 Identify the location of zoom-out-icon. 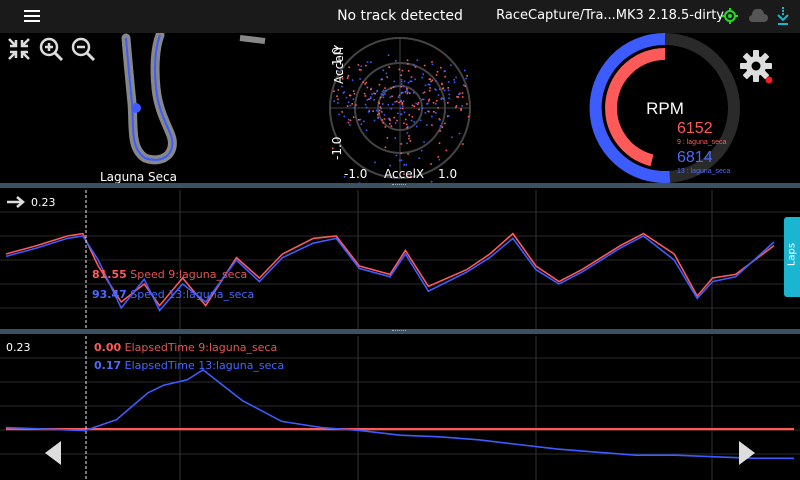
(83, 49).